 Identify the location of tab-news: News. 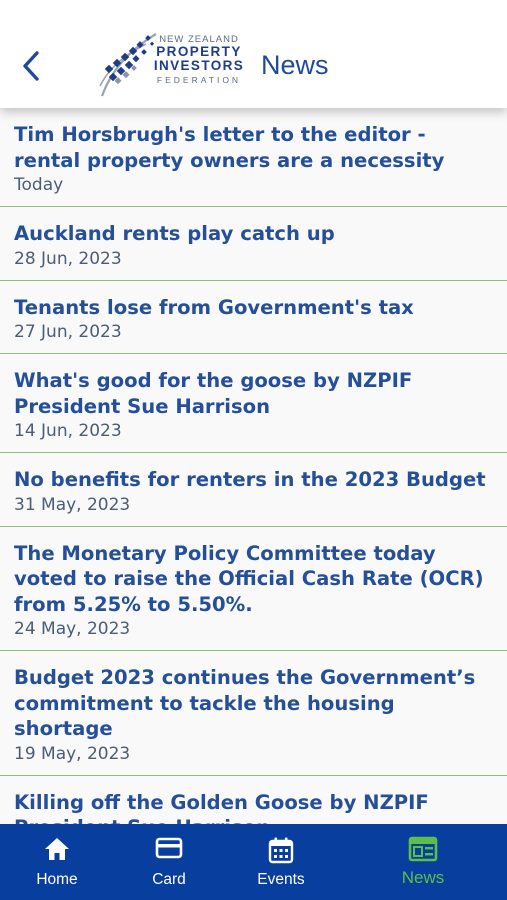
(423, 862).